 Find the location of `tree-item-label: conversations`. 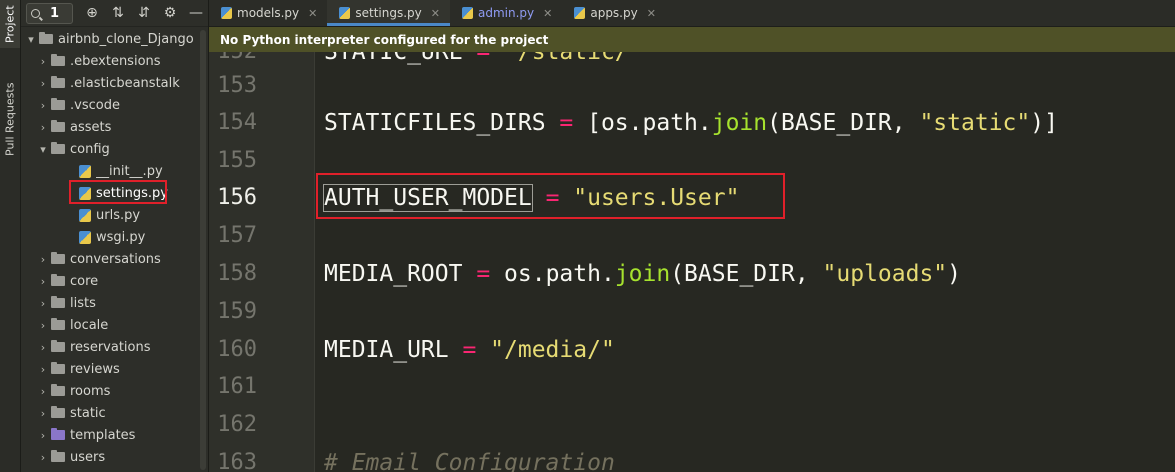

tree-item-label: conversations is located at coordinates (115, 259).